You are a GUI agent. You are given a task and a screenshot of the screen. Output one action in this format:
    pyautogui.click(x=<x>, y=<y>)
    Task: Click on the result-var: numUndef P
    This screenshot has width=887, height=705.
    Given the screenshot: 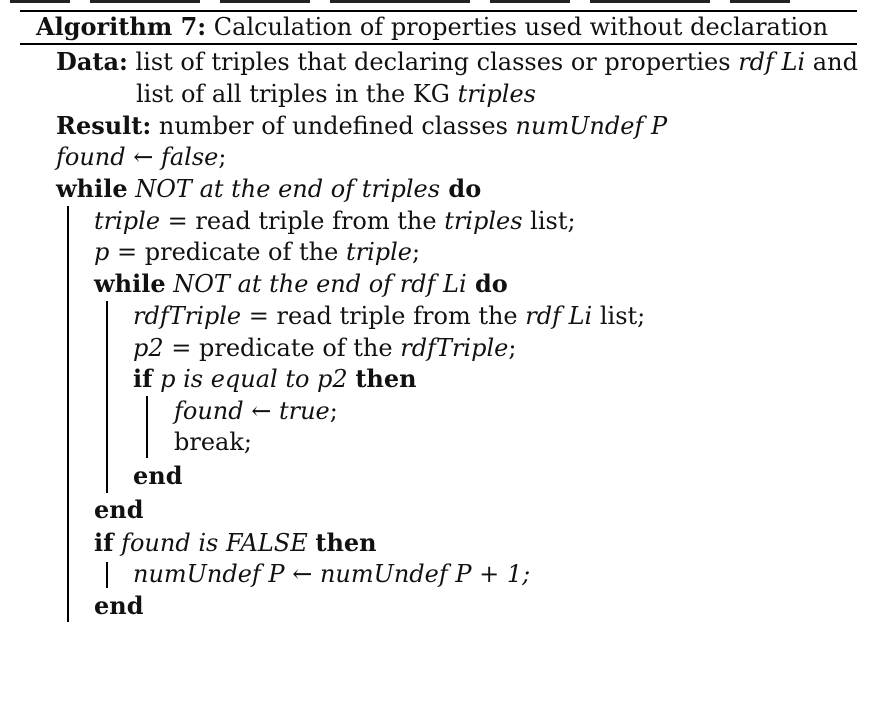 What is the action you would take?
    pyautogui.click(x=591, y=126)
    